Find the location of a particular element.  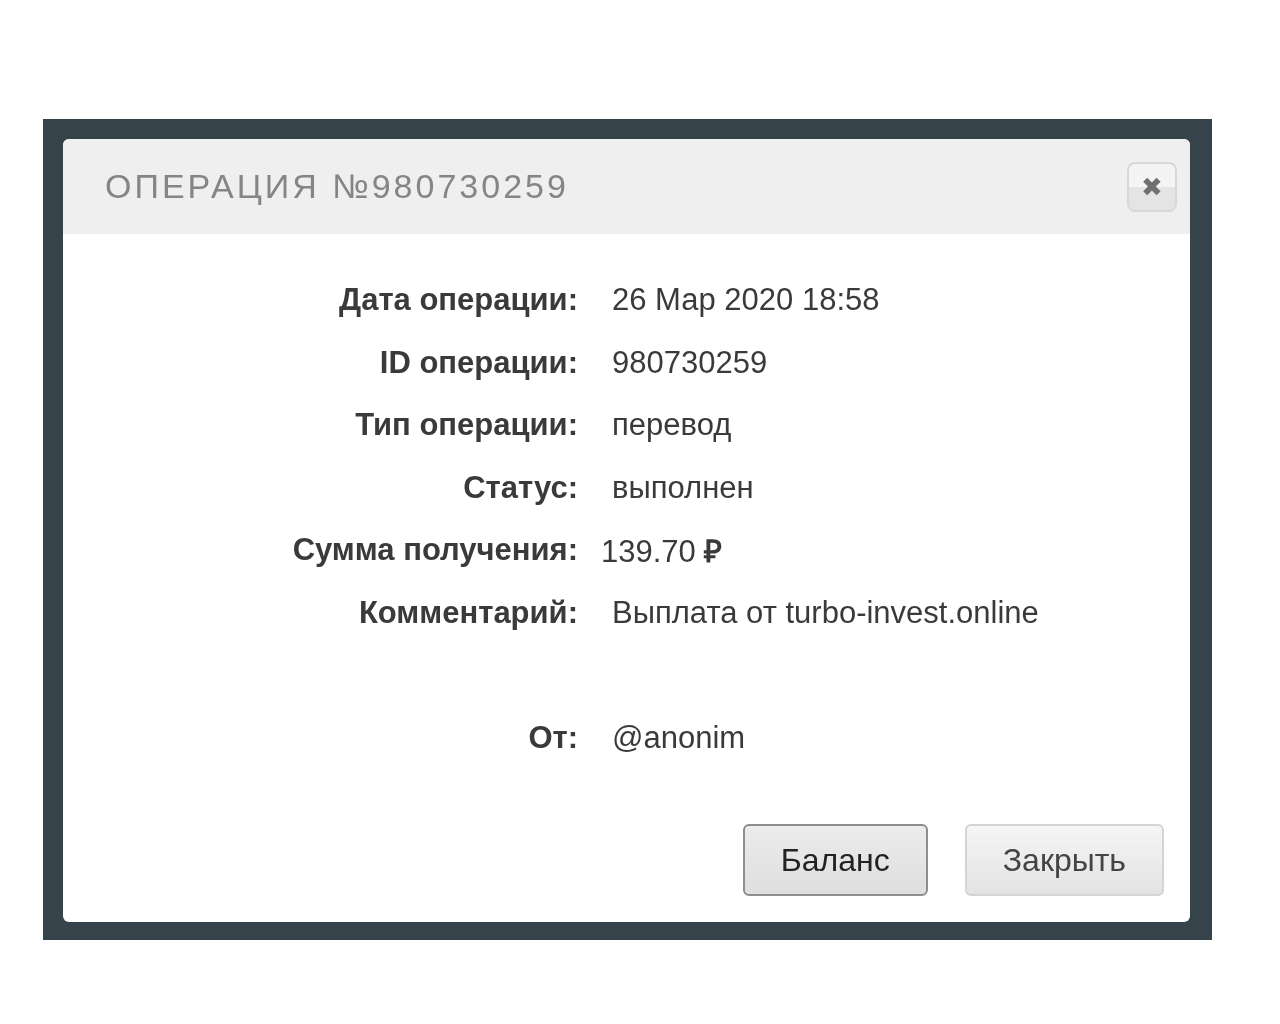

field-value: перевод is located at coordinates (672, 425).